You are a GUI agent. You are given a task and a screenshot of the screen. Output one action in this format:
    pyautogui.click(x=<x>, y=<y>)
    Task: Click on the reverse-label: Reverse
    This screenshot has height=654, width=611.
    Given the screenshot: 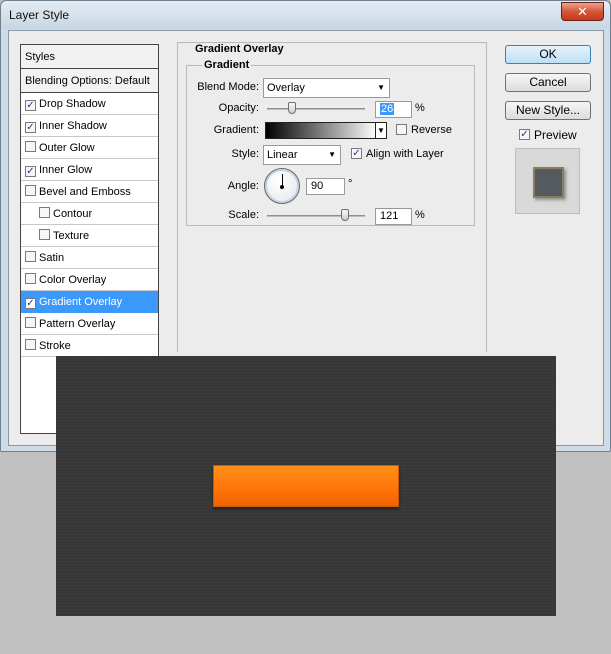 What is the action you would take?
    pyautogui.click(x=431, y=130)
    